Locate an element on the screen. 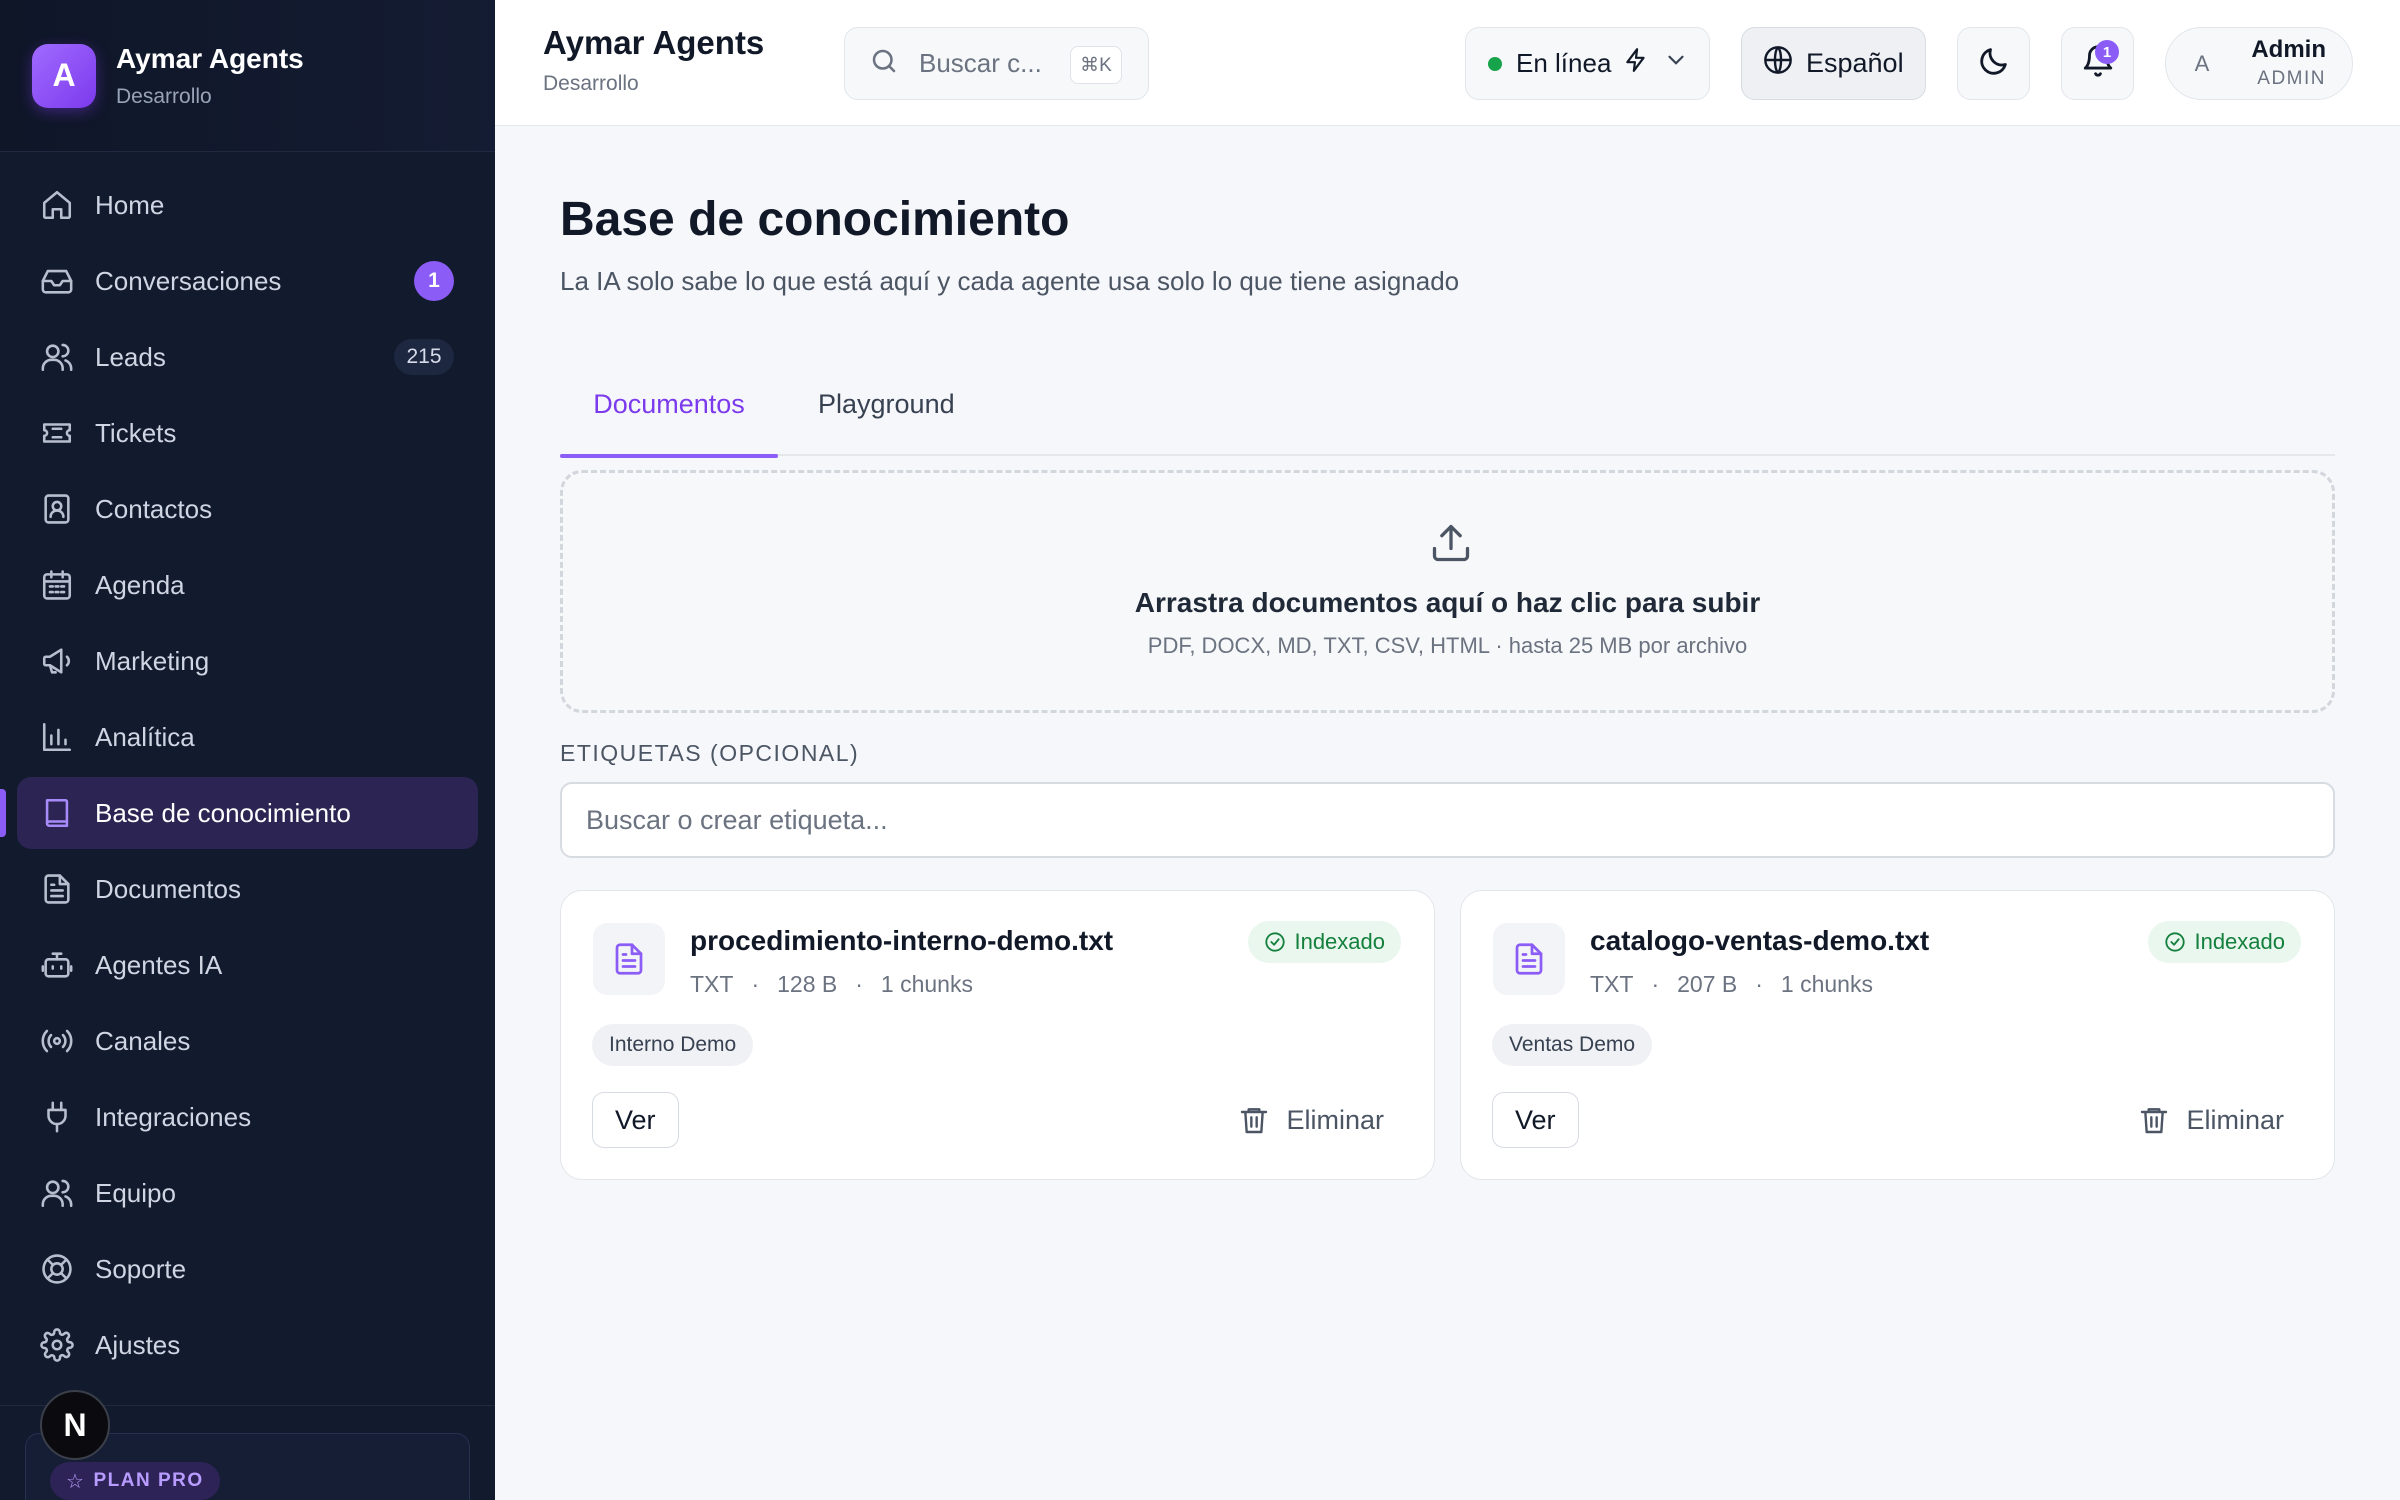 The width and height of the screenshot is (2400, 1500). sidebar-item-conversaciones: Conversaciones 1 is located at coordinates (247, 281).